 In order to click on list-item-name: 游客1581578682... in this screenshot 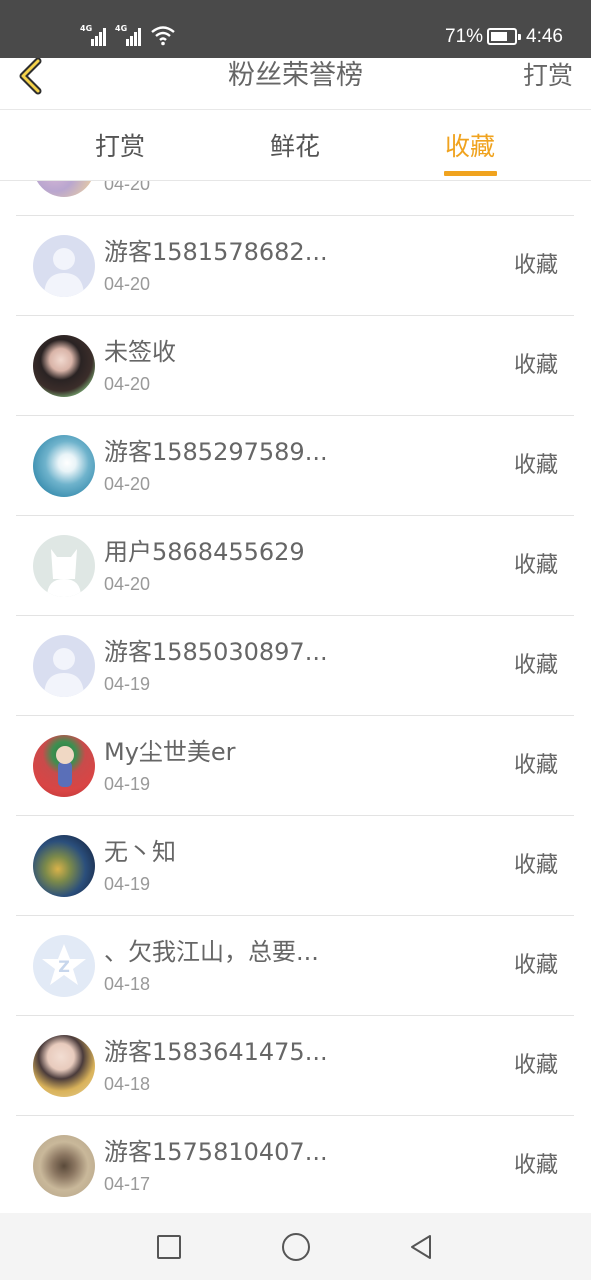, I will do `click(216, 252)`.